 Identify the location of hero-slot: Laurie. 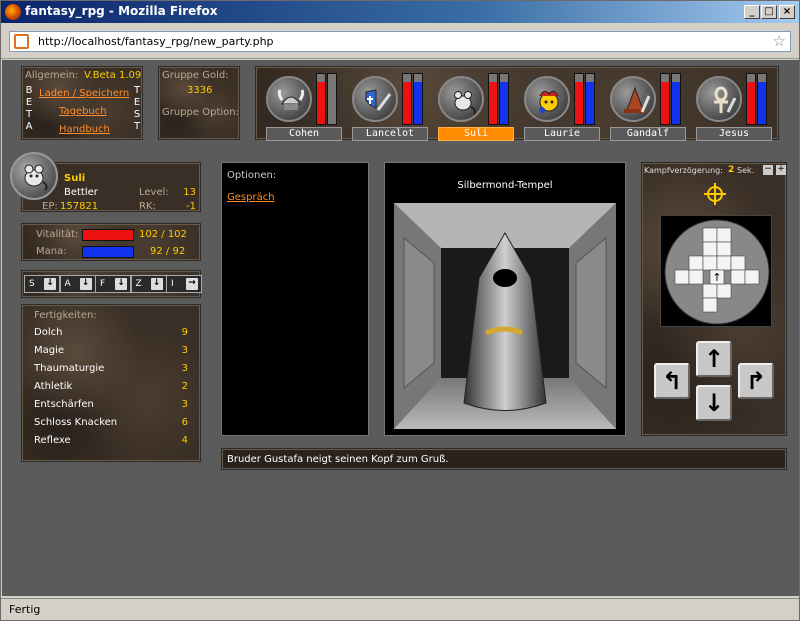
(561, 107).